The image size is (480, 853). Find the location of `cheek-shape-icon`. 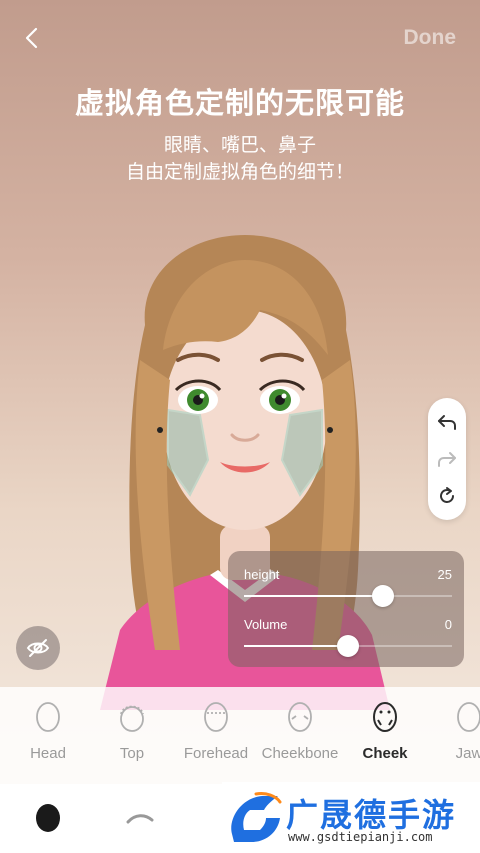

cheek-shape-icon is located at coordinates (385, 717).